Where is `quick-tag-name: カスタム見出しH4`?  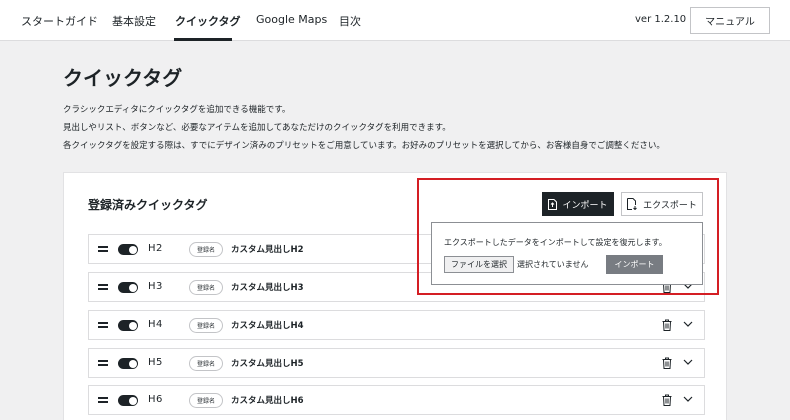
quick-tag-name: カスタム見出しH4 is located at coordinates (267, 326).